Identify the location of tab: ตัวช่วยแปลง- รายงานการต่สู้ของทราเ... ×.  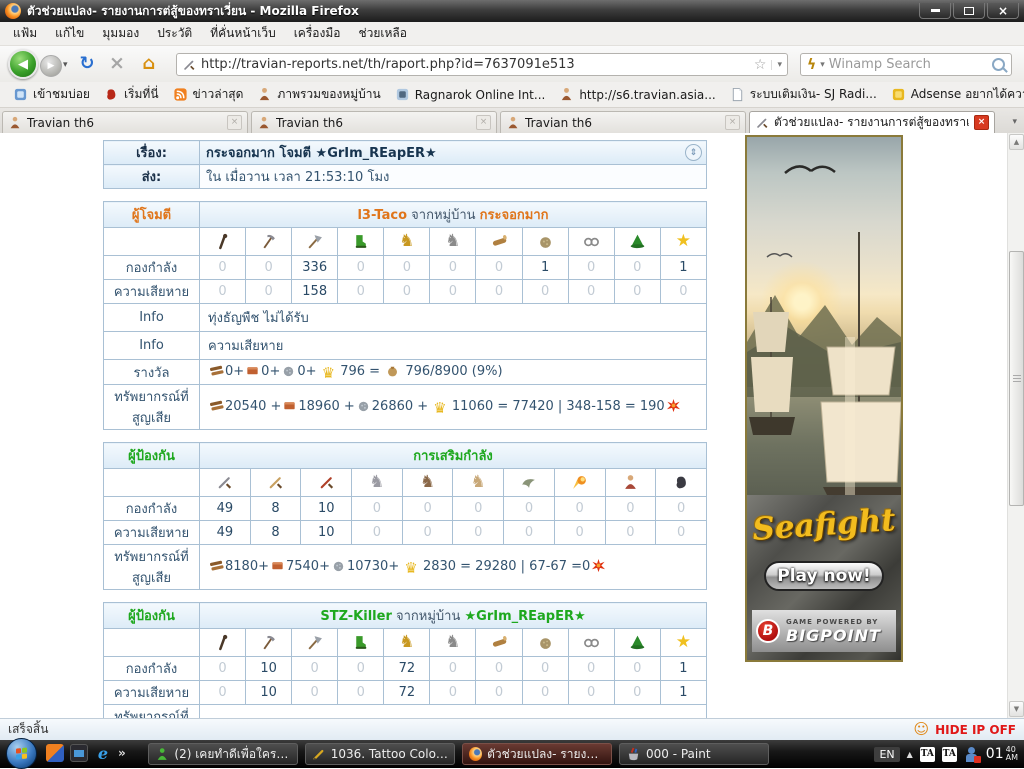
(872, 122).